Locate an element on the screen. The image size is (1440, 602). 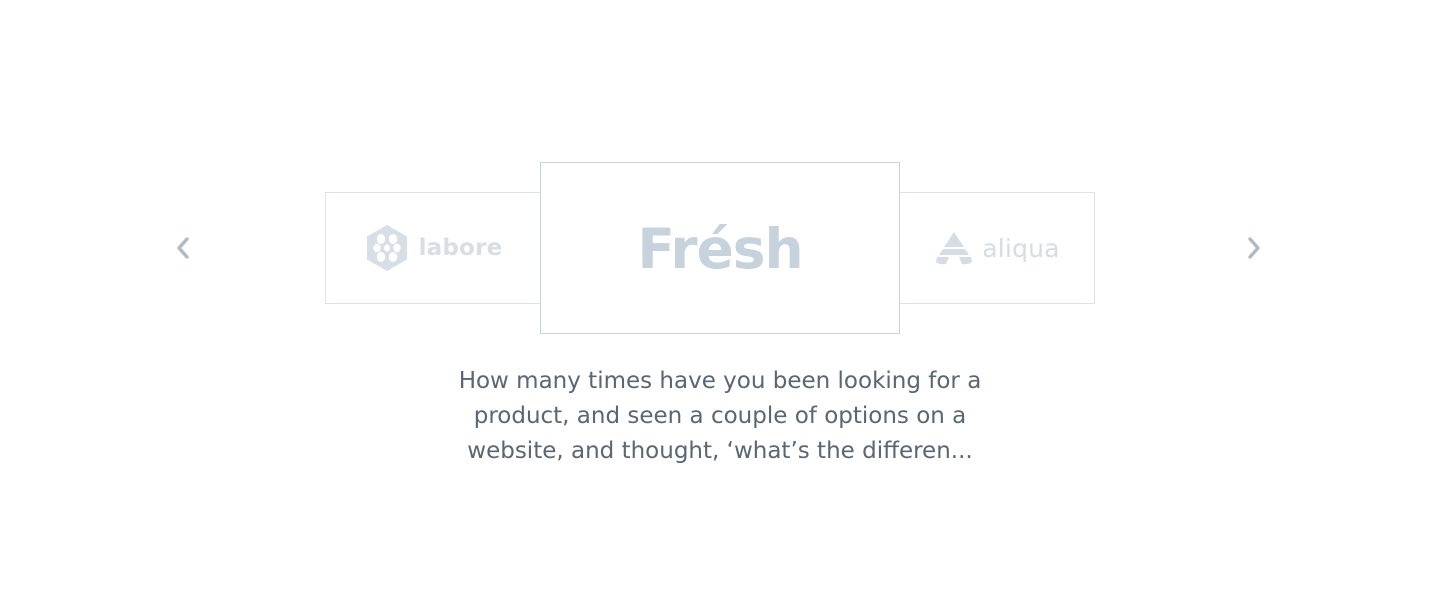
logo-card-aliqua: aliqua is located at coordinates (997, 248).